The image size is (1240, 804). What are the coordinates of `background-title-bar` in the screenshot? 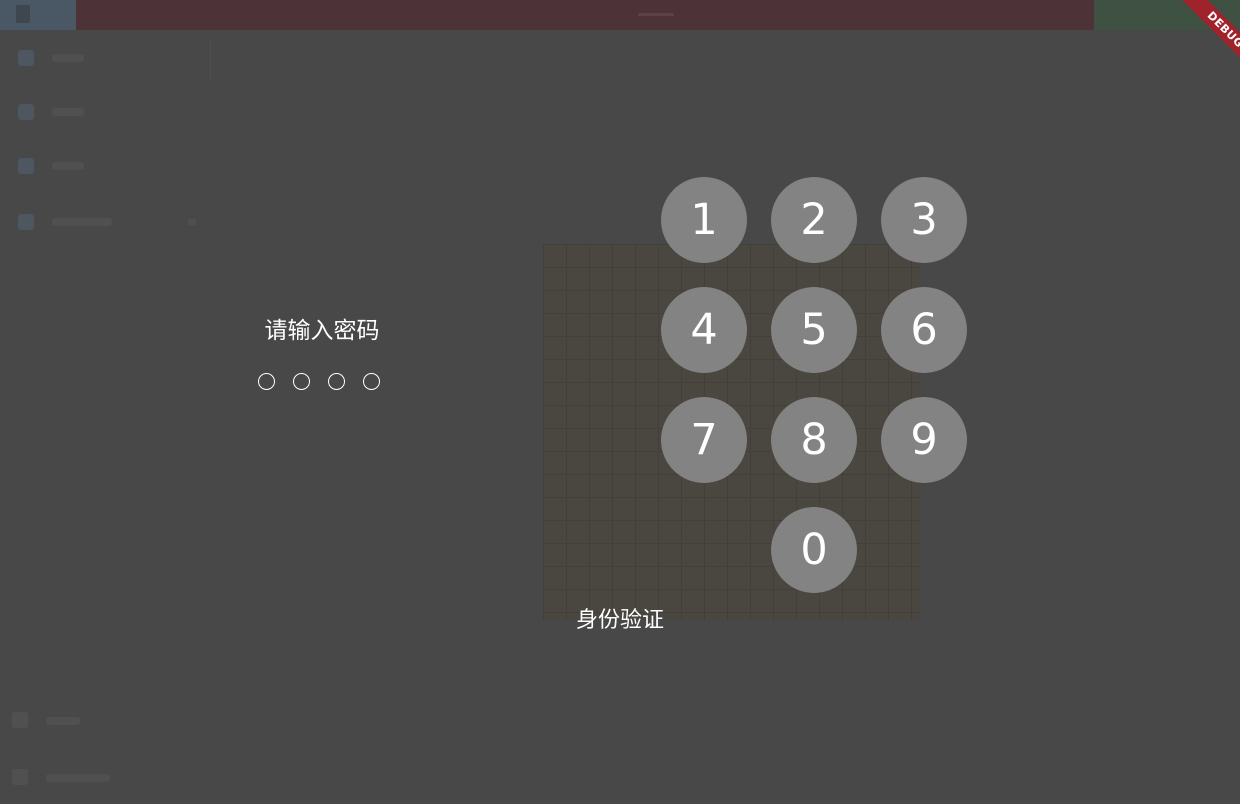 It's located at (620, 15).